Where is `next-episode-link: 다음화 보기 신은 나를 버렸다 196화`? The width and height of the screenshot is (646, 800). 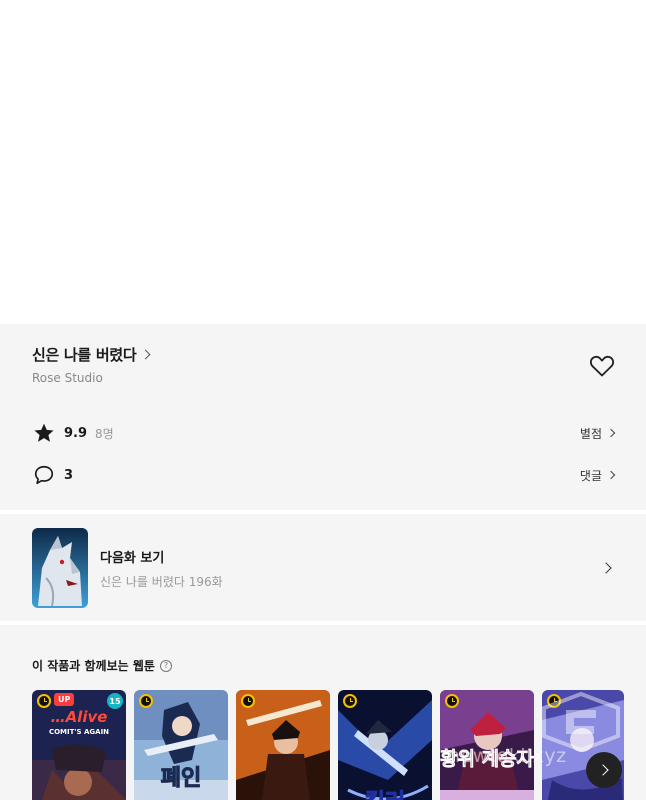 next-episode-link: 다음화 보기 신은 나를 버렸다 196화 is located at coordinates (323, 568).